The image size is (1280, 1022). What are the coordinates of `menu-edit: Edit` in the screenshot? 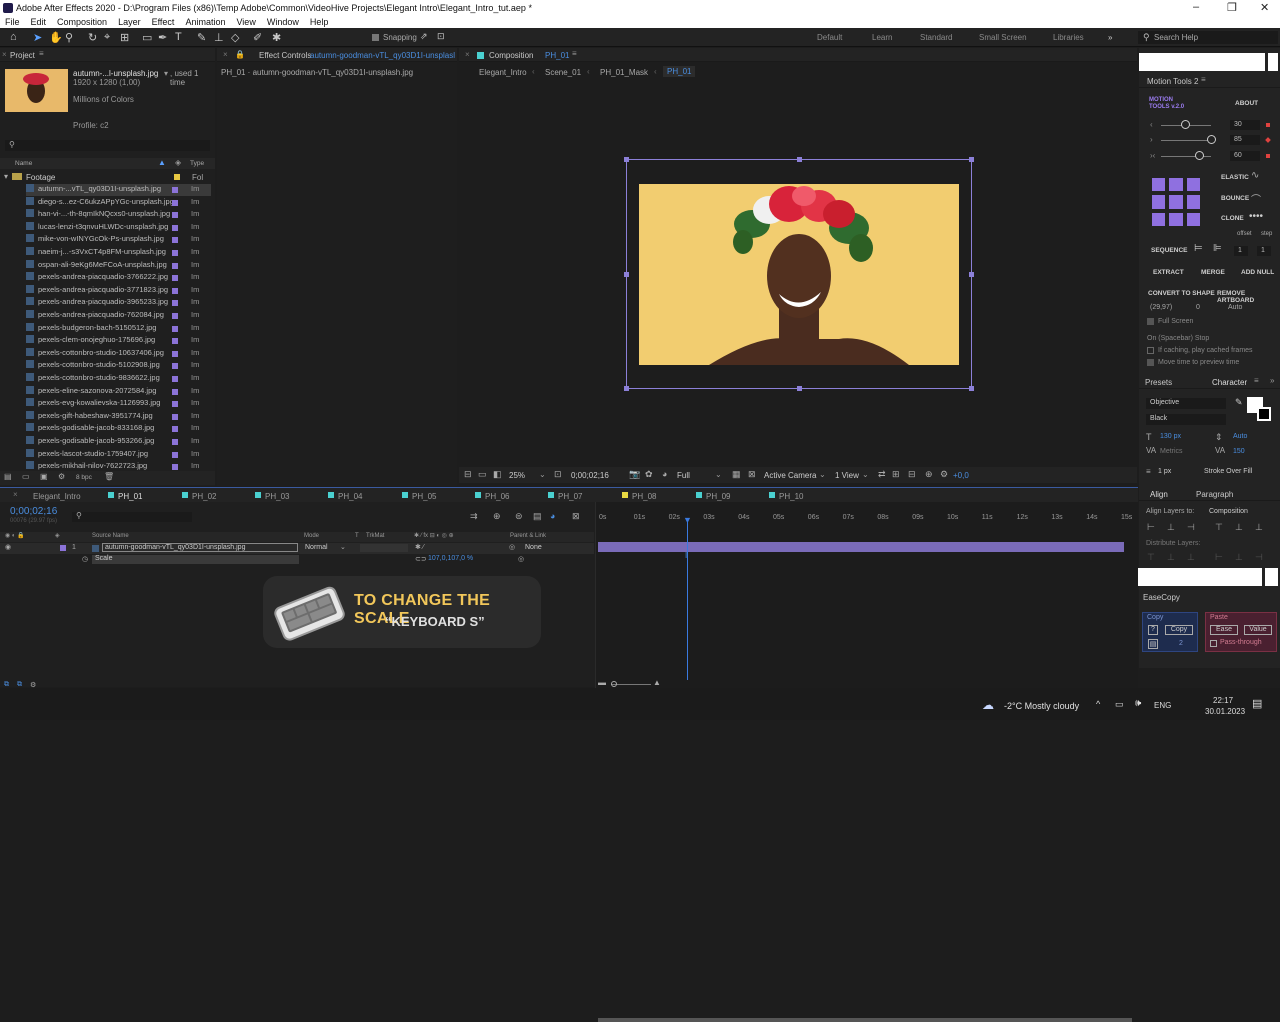 It's located at (39, 22).